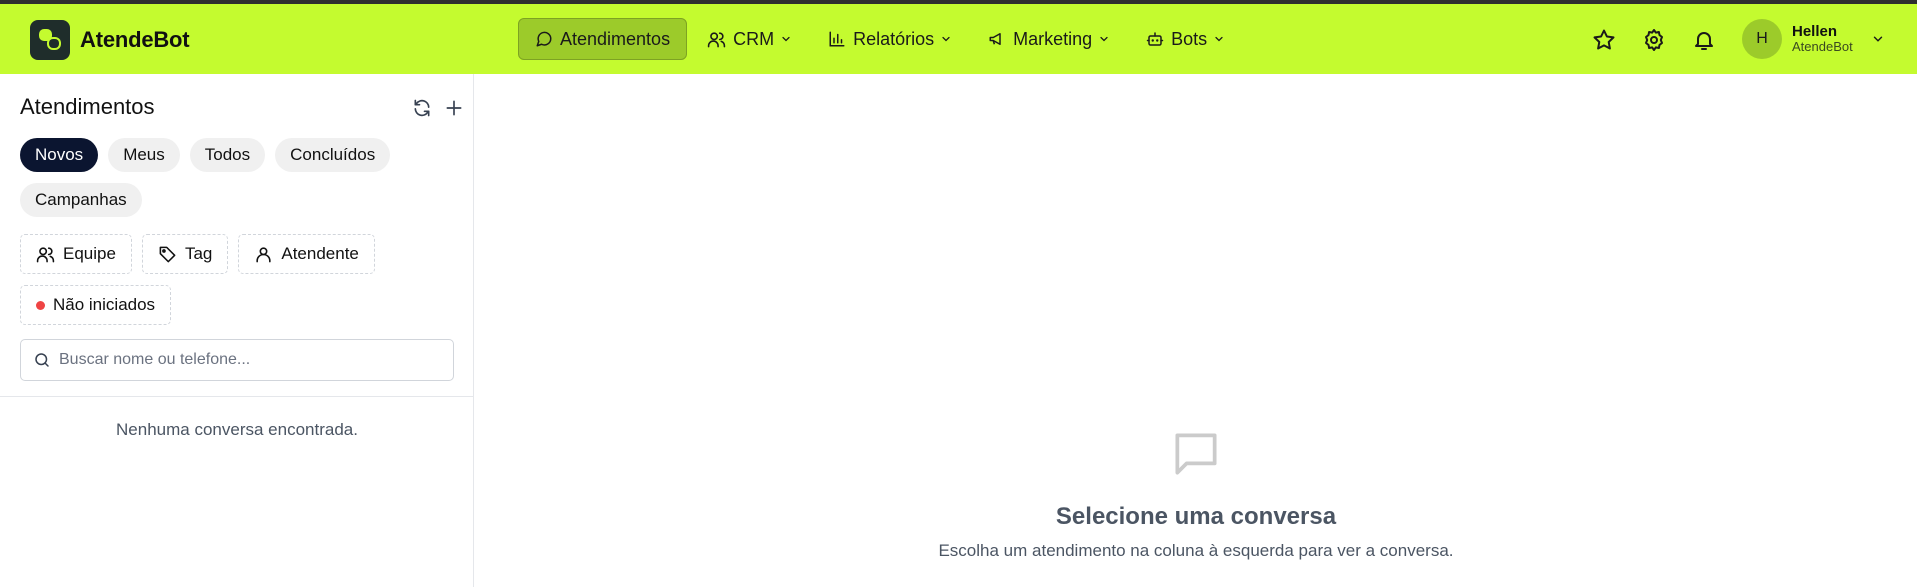 Image resolution: width=1917 pixels, height=587 pixels. I want to click on filter-nao-iniciados: Não iniciados, so click(96, 305).